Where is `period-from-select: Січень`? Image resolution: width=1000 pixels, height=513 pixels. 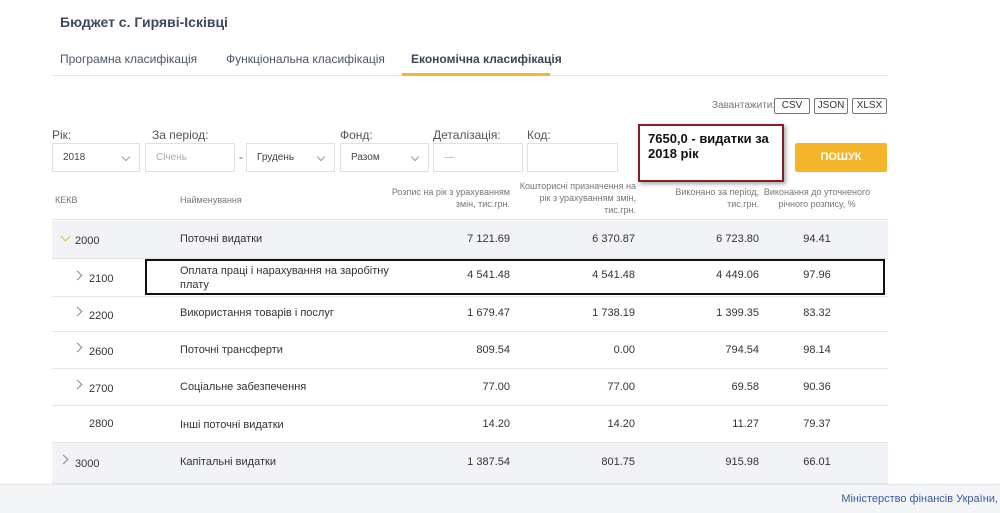
period-from-select: Січень is located at coordinates (190, 157).